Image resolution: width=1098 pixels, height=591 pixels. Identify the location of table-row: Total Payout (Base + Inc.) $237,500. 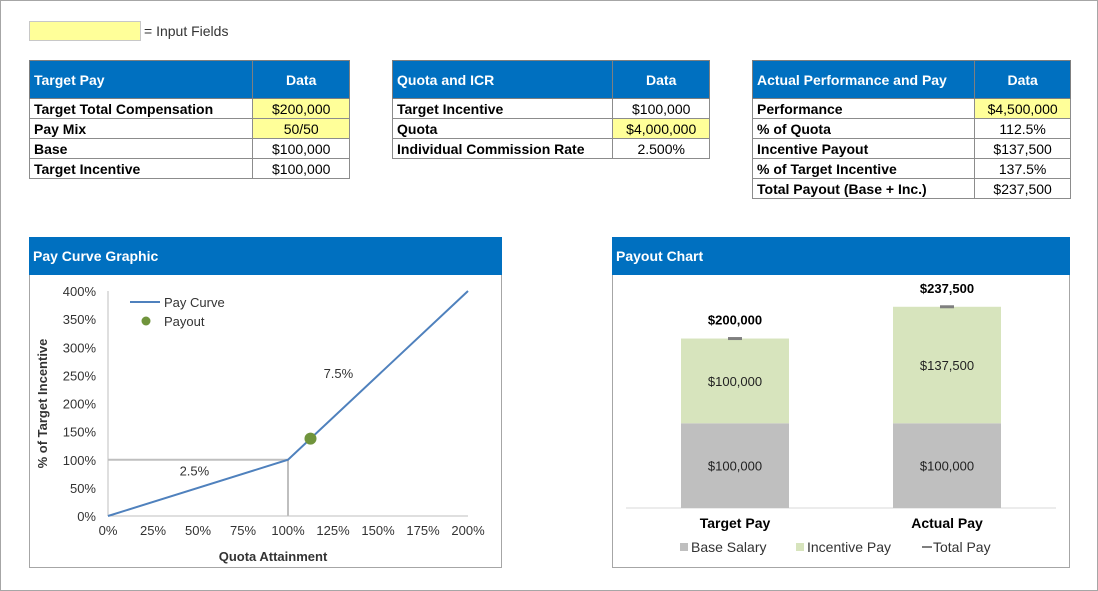
(911, 188).